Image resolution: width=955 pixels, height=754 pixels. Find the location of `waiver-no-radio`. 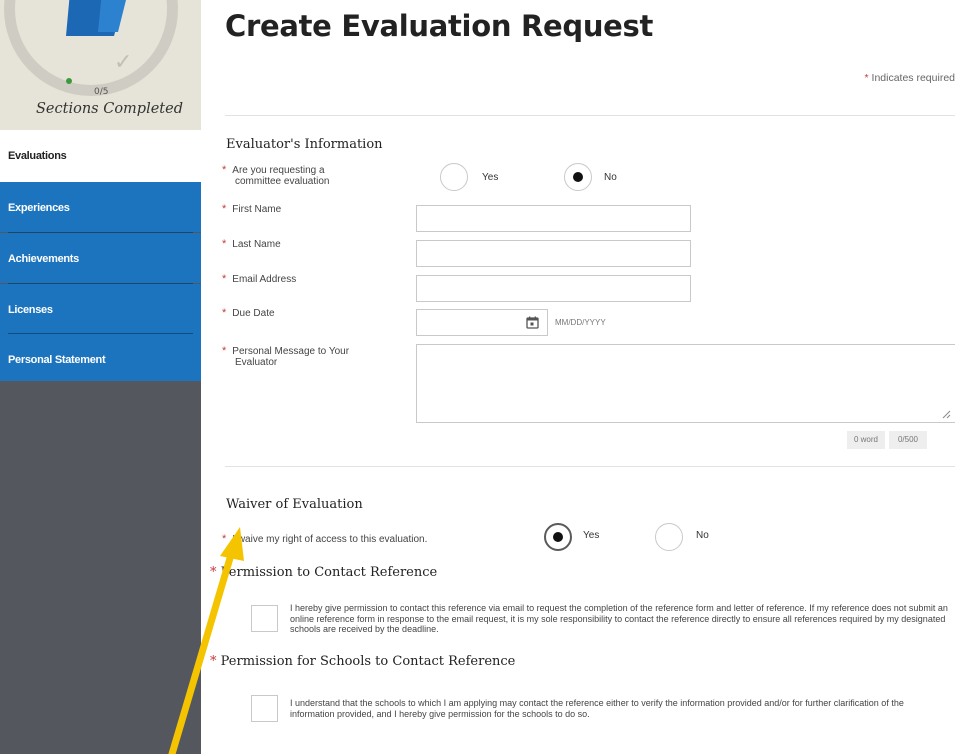

waiver-no-radio is located at coordinates (669, 537).